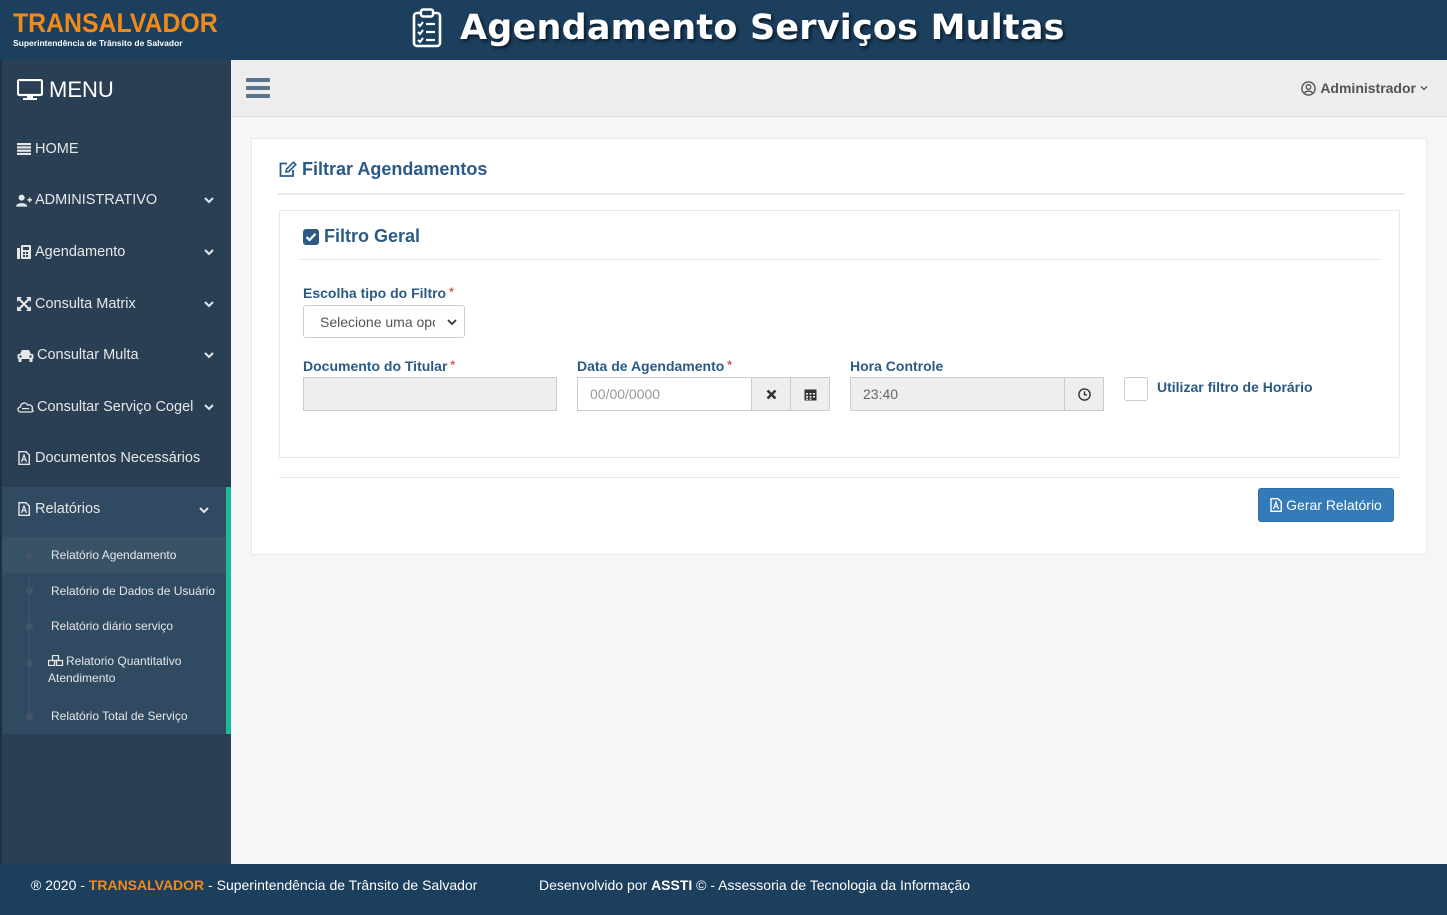 The height and width of the screenshot is (915, 1447). What do you see at coordinates (1136, 389) in the screenshot?
I see `horario-filter-checkbox` at bounding box center [1136, 389].